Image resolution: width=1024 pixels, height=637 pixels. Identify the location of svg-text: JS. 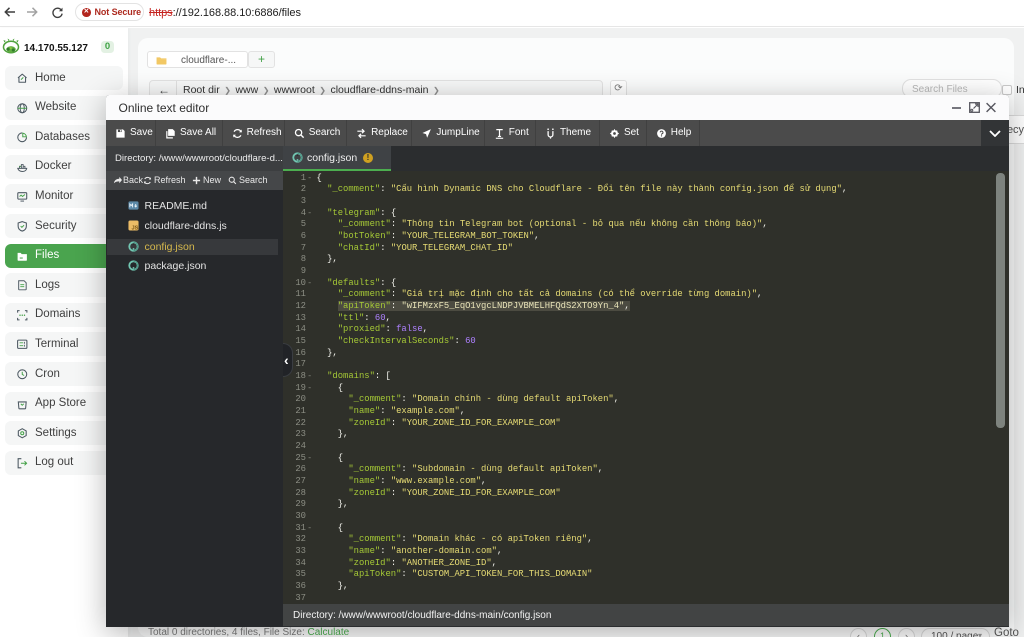
(134, 228).